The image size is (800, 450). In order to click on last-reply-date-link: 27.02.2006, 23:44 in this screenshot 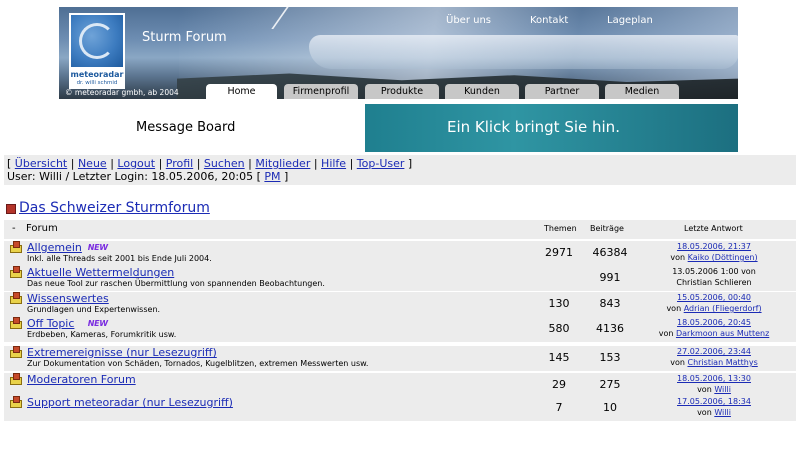, I will do `click(714, 351)`.